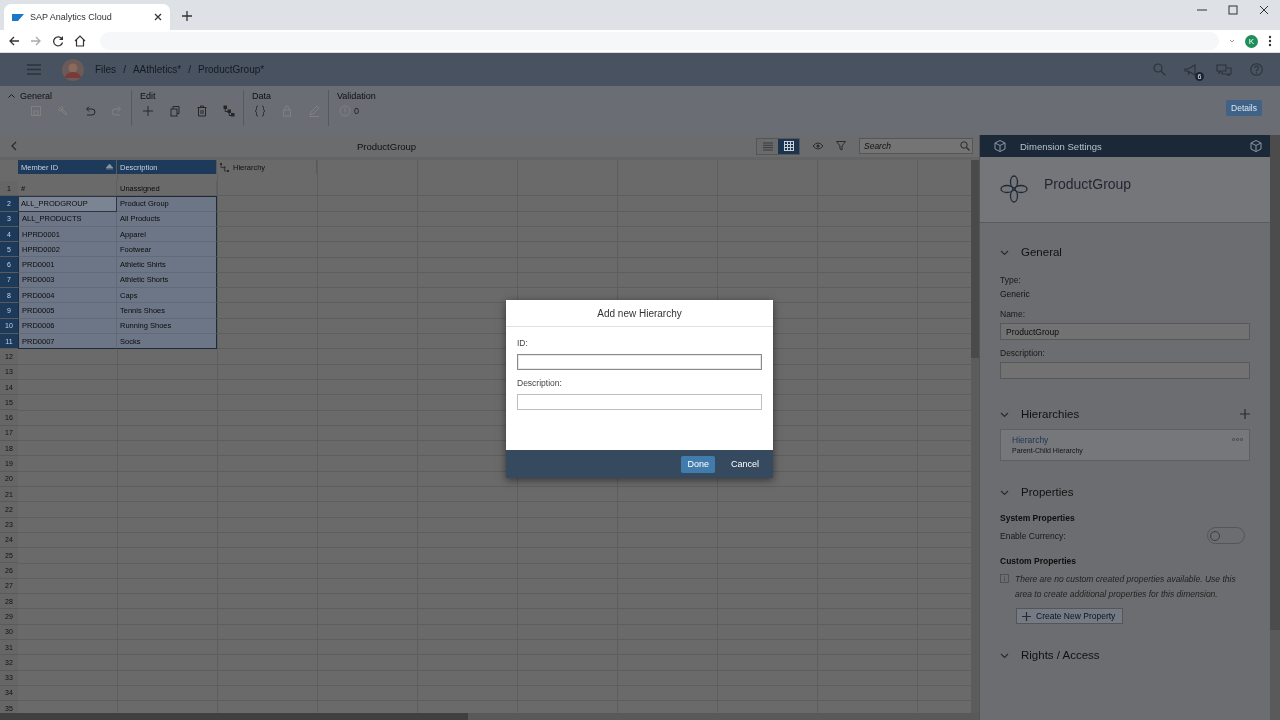 The image size is (1280, 720). I want to click on id-field, so click(639, 362).